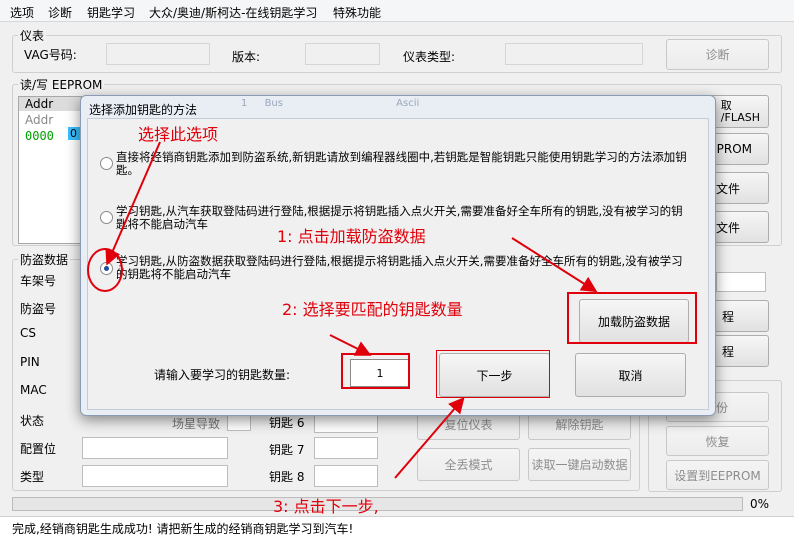 The image size is (794, 538). Describe the element at coordinates (326, 506) in the screenshot. I see `annotation-step3: 3: 点击下一步,` at that location.